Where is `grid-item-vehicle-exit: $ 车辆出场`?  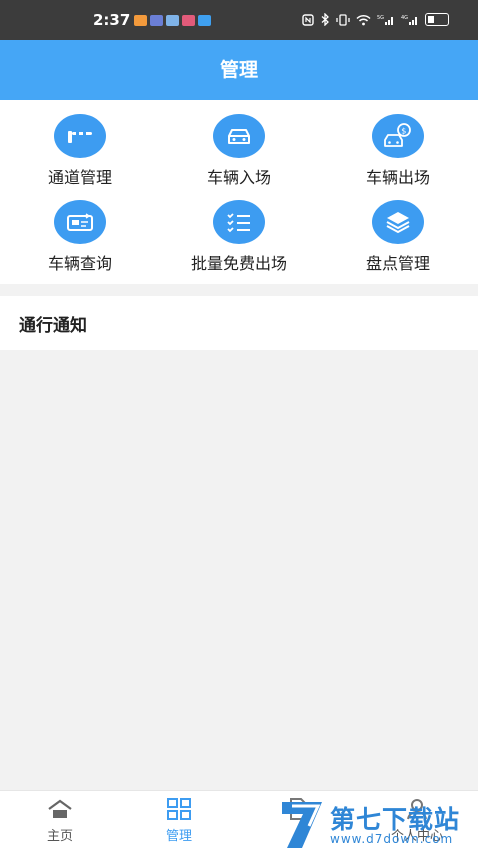 grid-item-vehicle-exit: $ 车辆出场 is located at coordinates (398, 143).